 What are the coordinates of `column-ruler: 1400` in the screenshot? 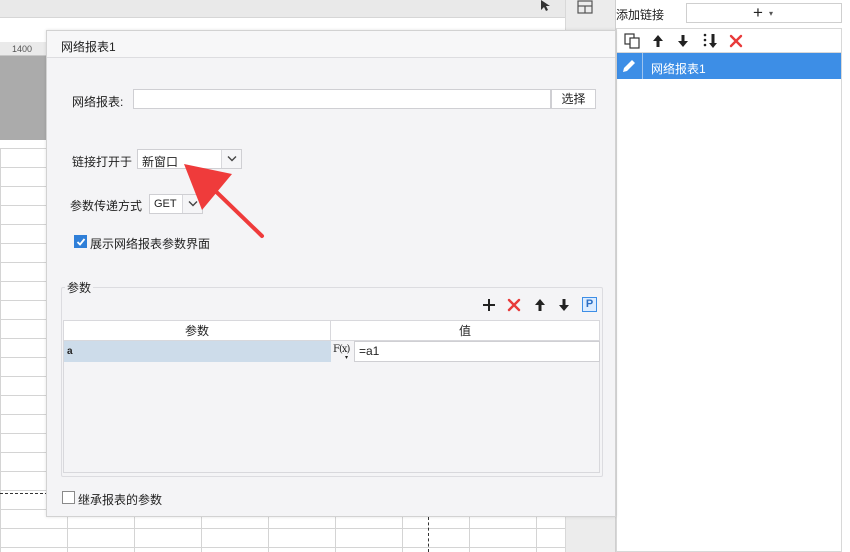 It's located at (24, 49).